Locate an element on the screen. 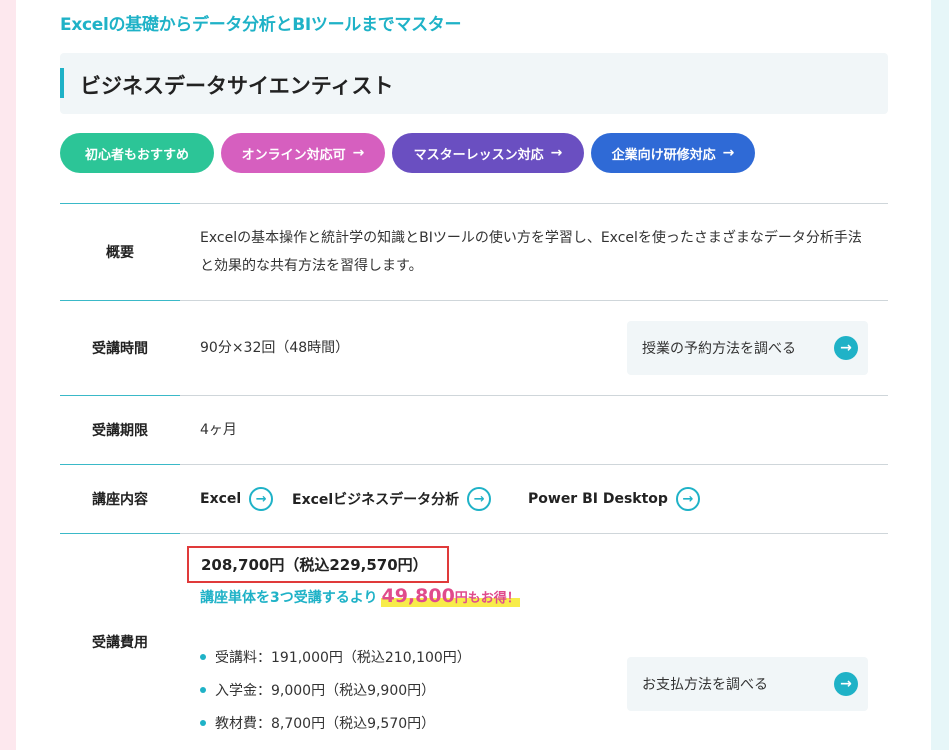 The image size is (949, 750). tag-corporate-training: 企業向け研修対応 → is located at coordinates (673, 153).